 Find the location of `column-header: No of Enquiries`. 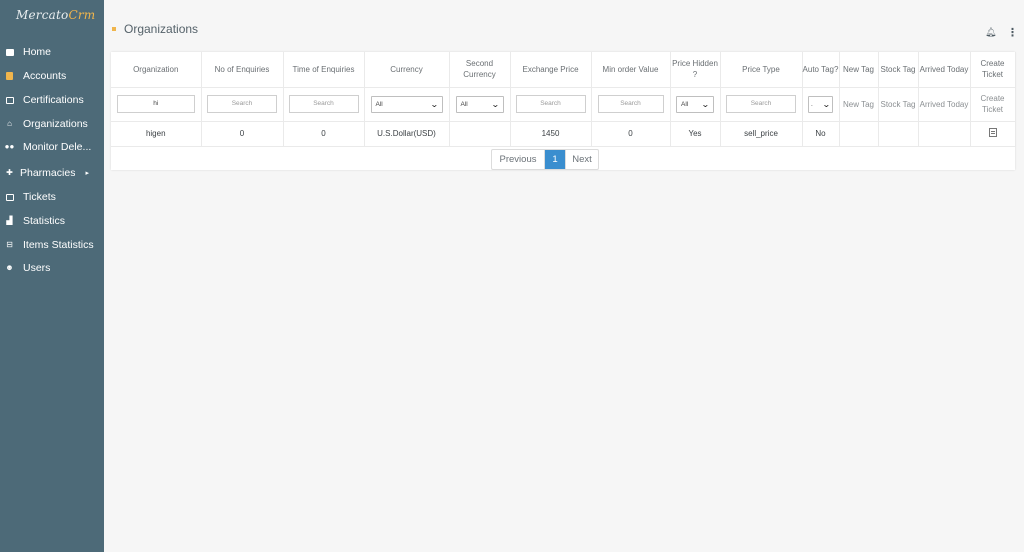

column-header: No of Enquiries is located at coordinates (242, 70).